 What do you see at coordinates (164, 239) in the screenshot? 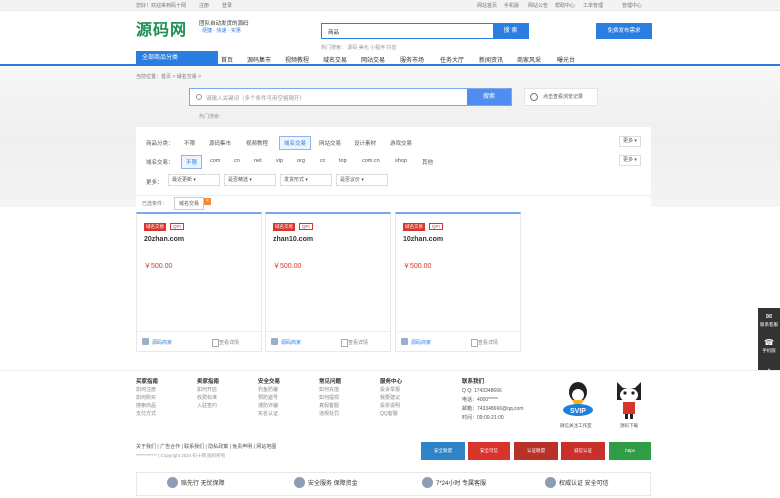
I see `domain-name: 20zhan.com` at bounding box center [164, 239].